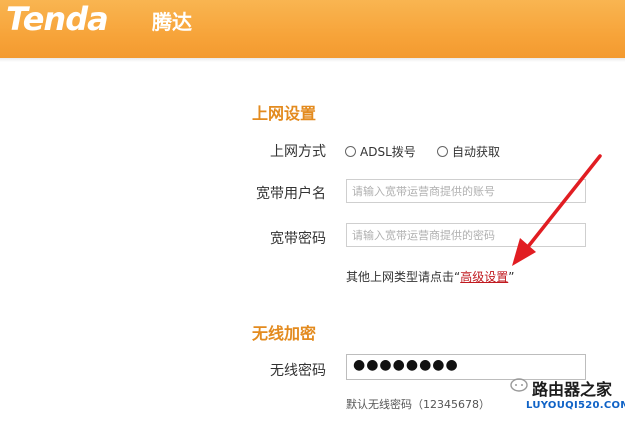 The image size is (625, 421). I want to click on wifi-password-value: ●●●●●●●●, so click(406, 365).